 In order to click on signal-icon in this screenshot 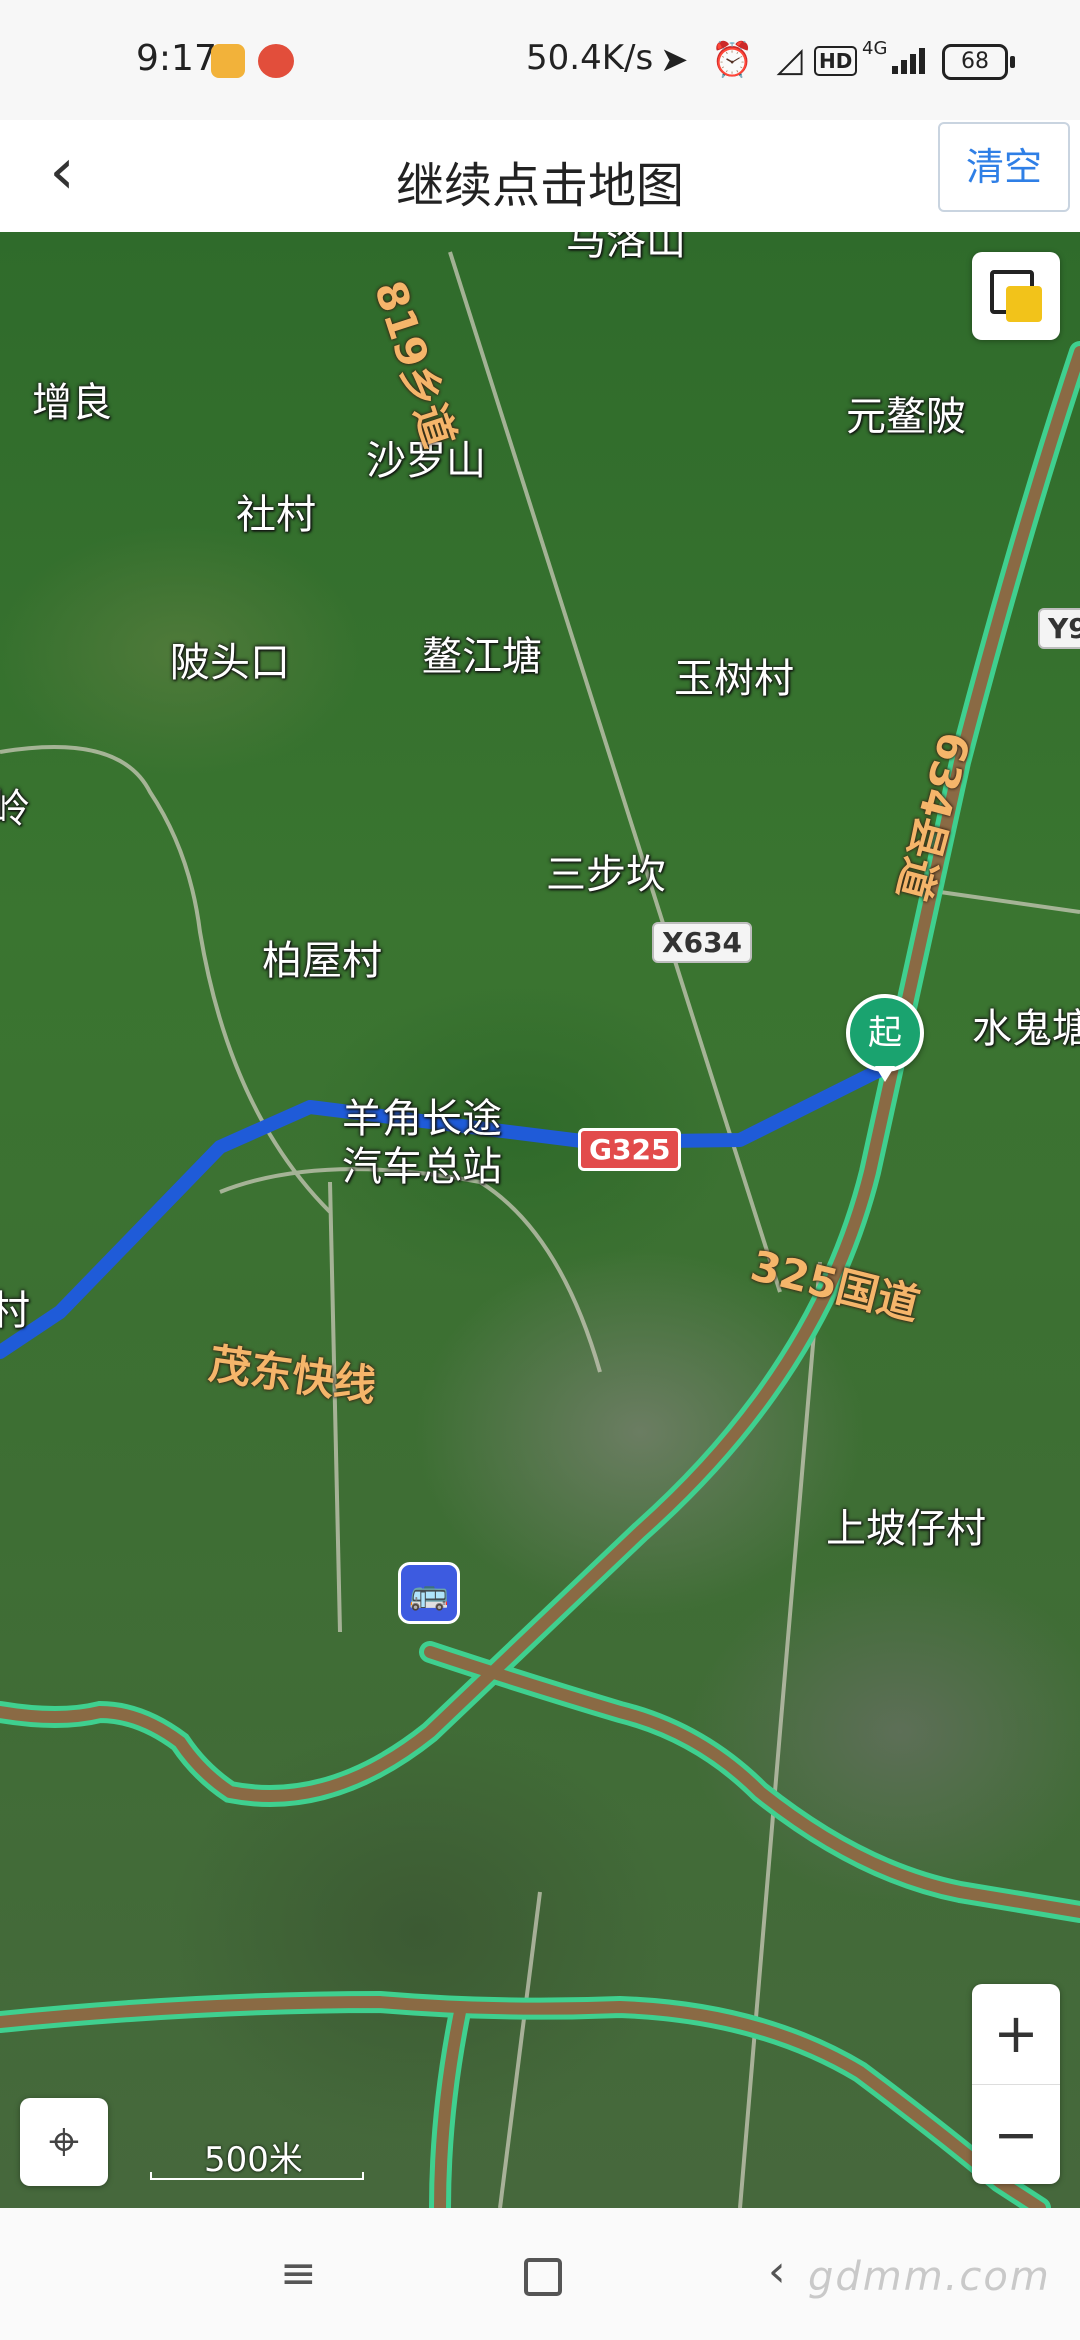, I will do `click(910, 61)`.